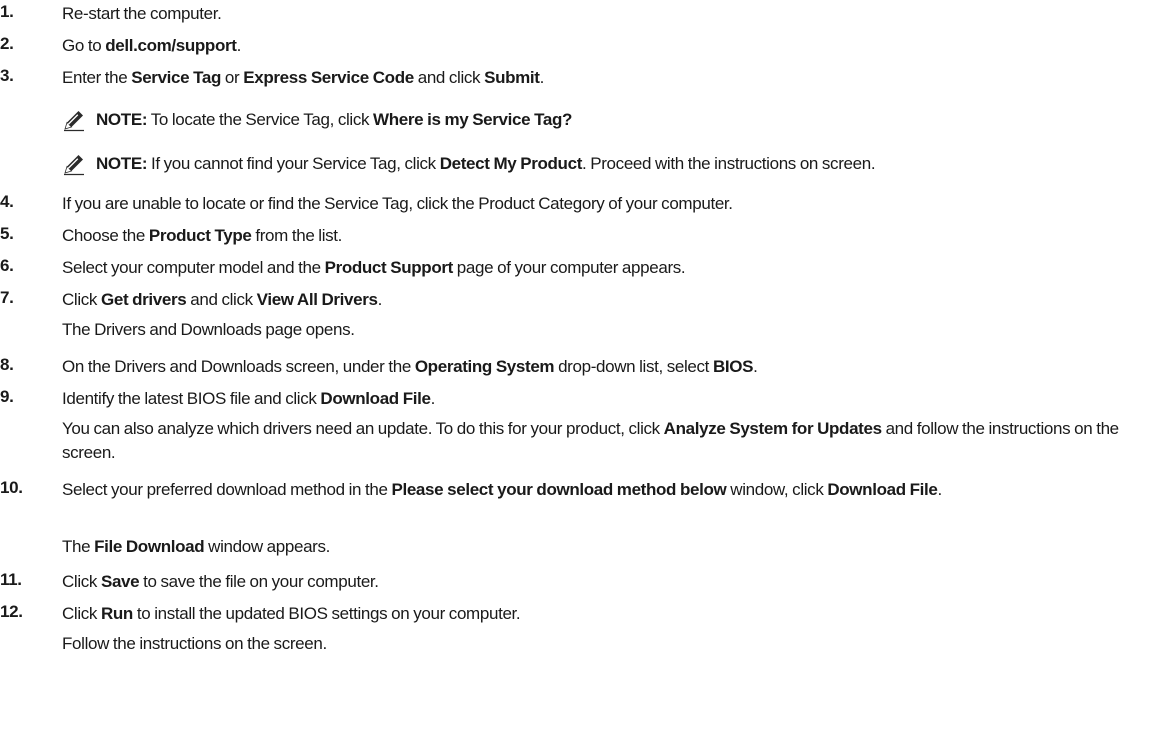  What do you see at coordinates (191, 398) in the screenshot?
I see `text-run: Identify the latest BIOS file and click` at bounding box center [191, 398].